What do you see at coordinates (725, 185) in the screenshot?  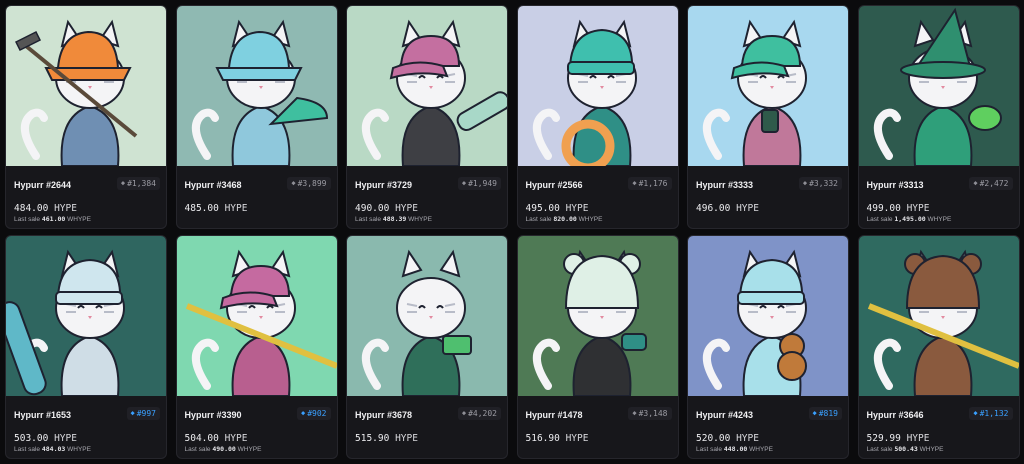 I see `nft-name: Hypurr #3333` at bounding box center [725, 185].